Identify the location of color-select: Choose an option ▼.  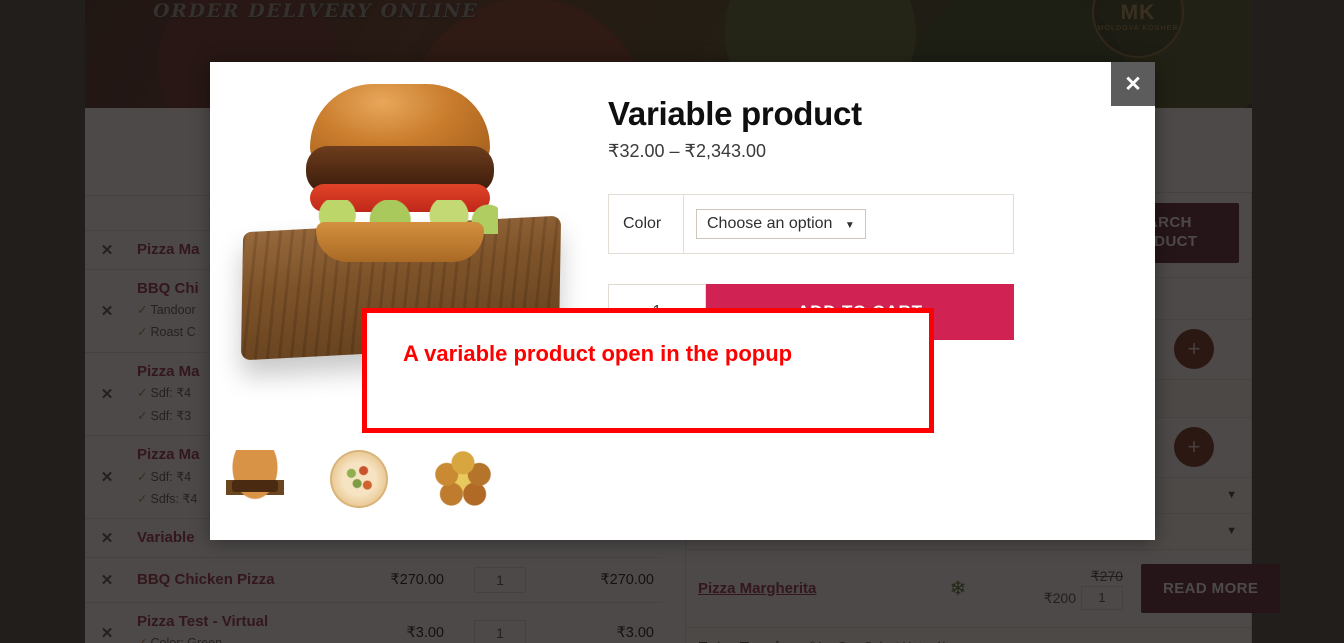
(781, 224).